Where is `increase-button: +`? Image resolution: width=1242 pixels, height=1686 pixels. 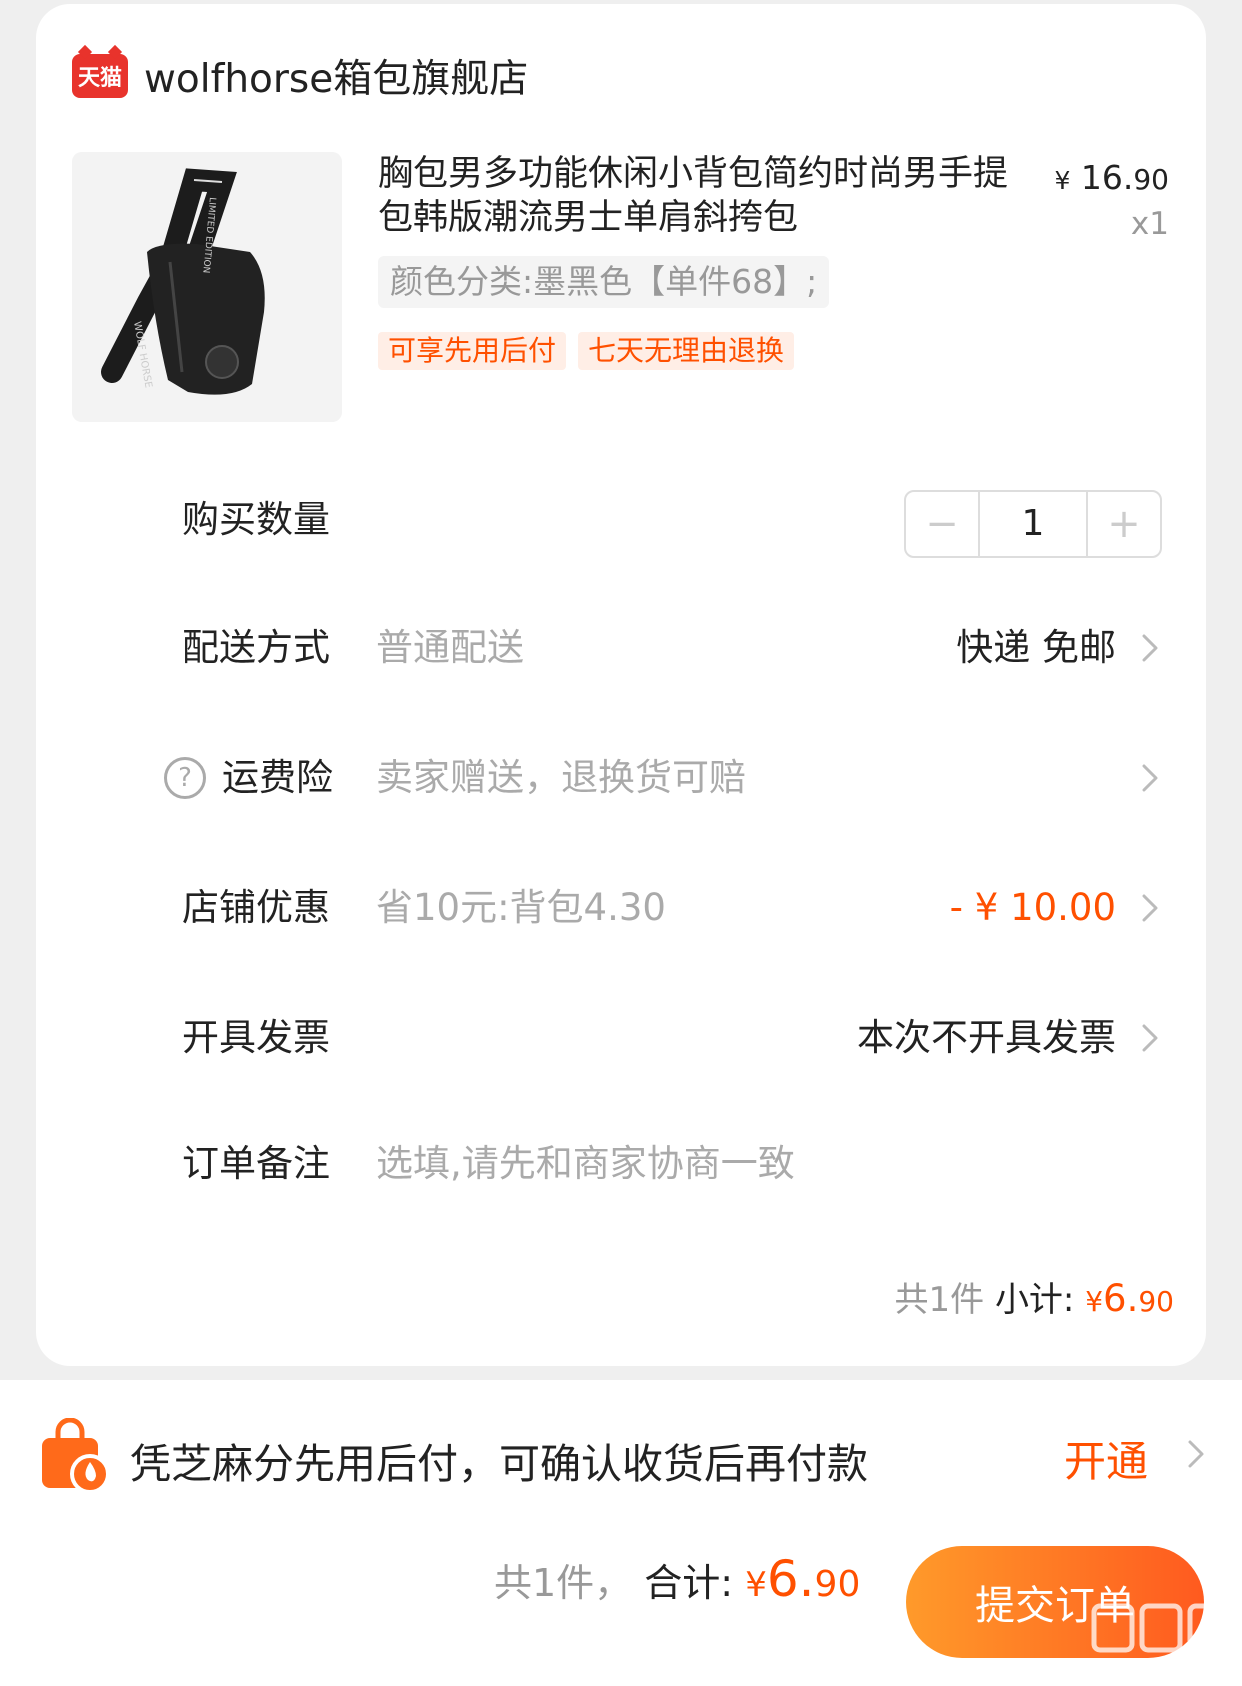 increase-button: + is located at coordinates (1124, 524).